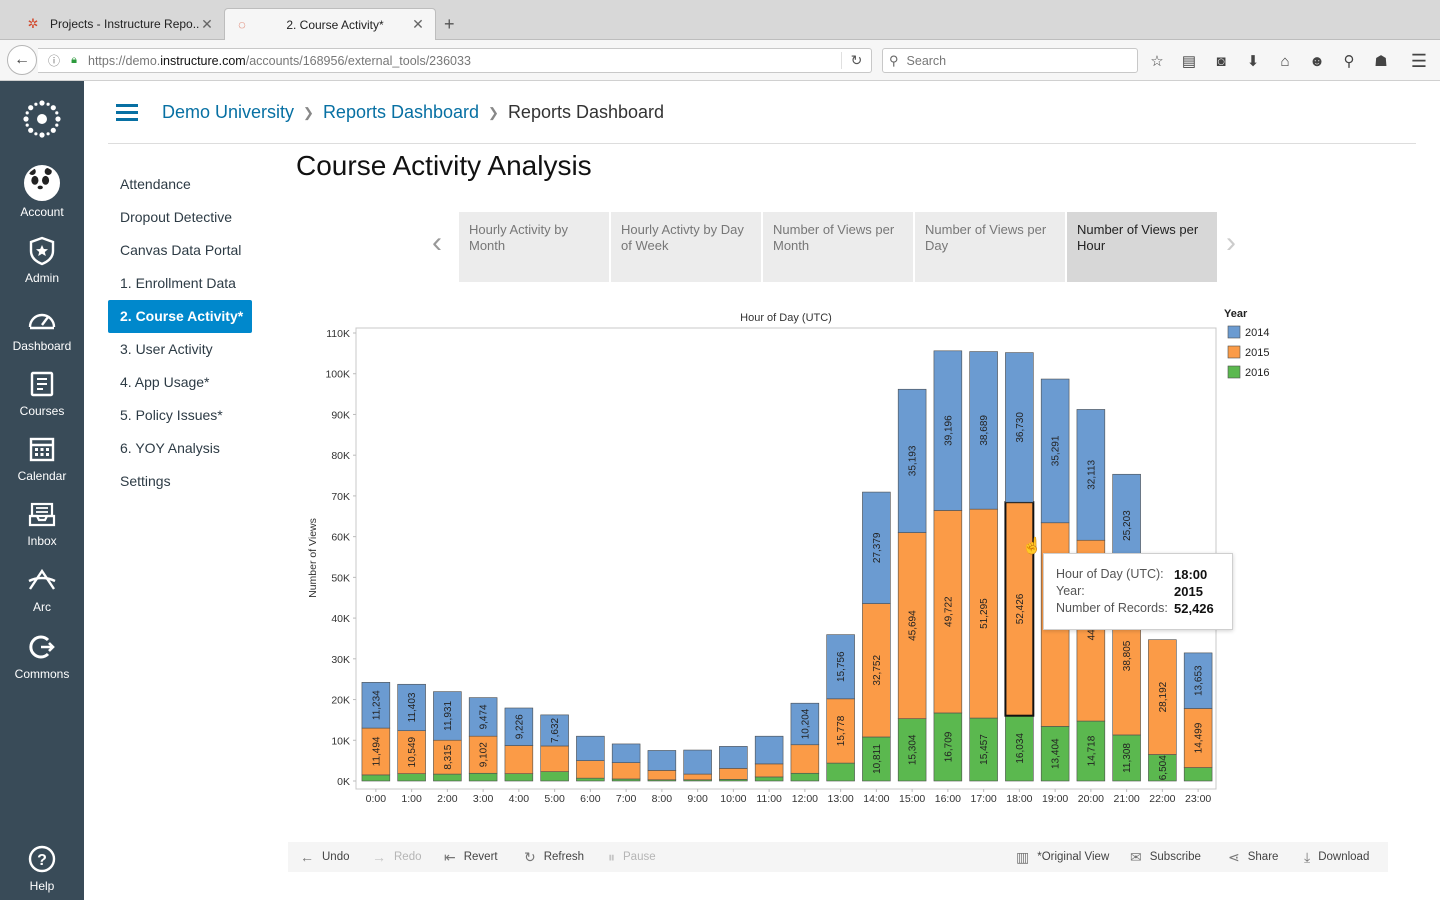 This screenshot has width=1440, height=900. What do you see at coordinates (193, 349) in the screenshot?
I see `course-nav-user-activity: 3. User Activity` at bounding box center [193, 349].